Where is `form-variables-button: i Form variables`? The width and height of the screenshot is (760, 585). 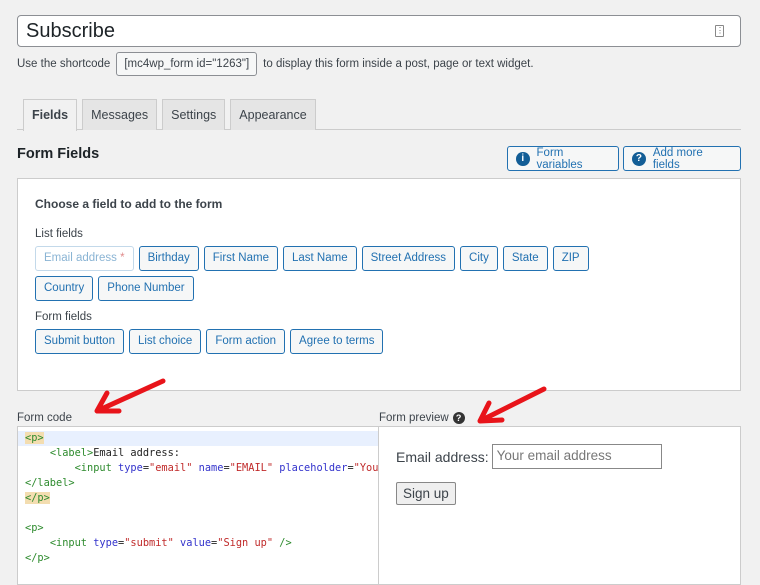 form-variables-button: i Form variables is located at coordinates (563, 158).